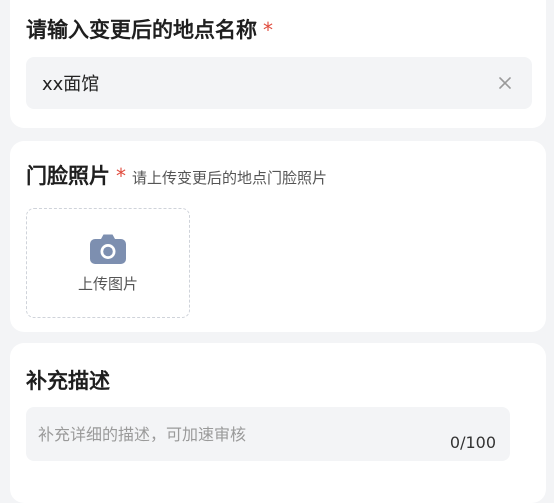 The image size is (554, 503). I want to click on supplement-placeholder: 补充详细的描述，可加速审核, so click(142, 434).